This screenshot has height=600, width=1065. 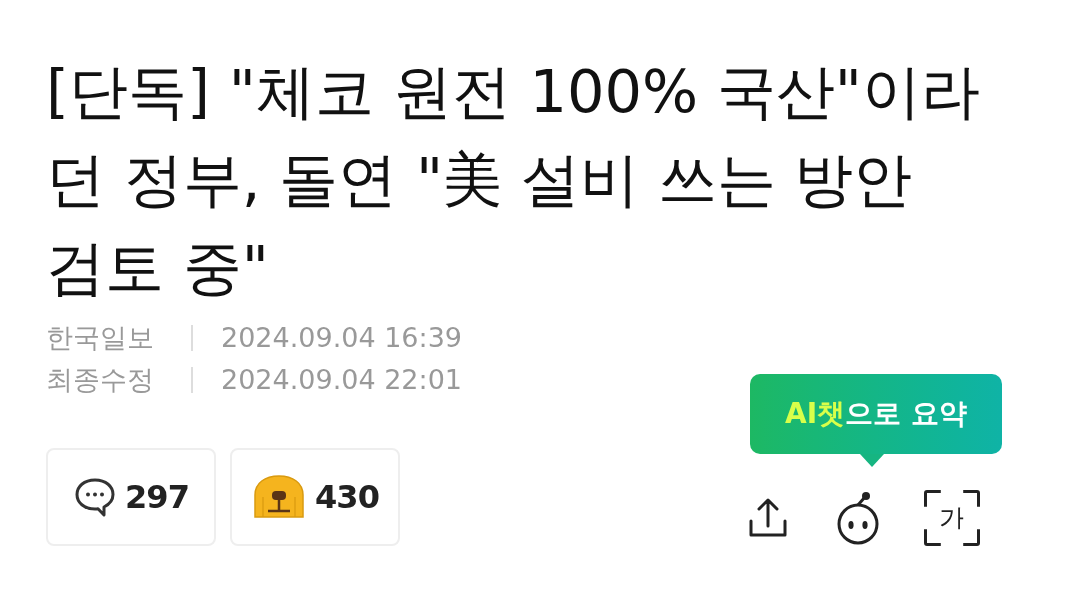 I want to click on comment-button: 297, so click(x=131, y=497).